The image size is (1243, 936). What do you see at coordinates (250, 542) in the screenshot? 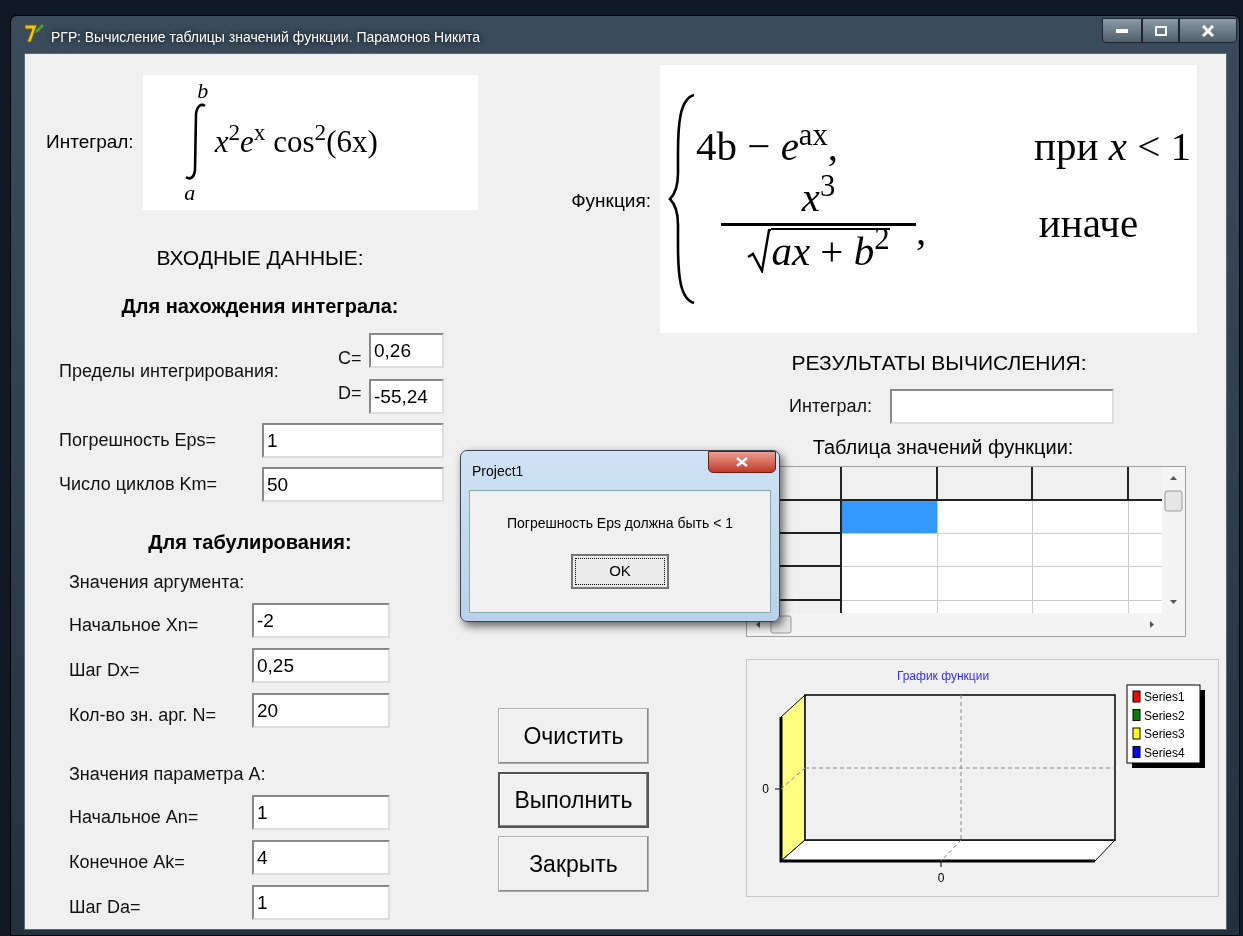
I see `subsection-heading: Для табулирования:` at bounding box center [250, 542].